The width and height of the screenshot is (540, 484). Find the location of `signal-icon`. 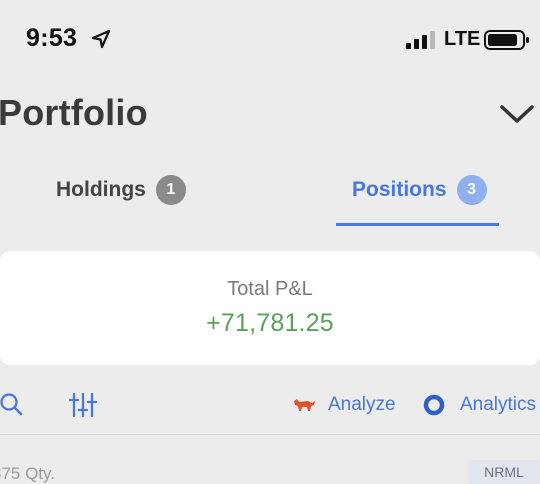

signal-icon is located at coordinates (420, 40).